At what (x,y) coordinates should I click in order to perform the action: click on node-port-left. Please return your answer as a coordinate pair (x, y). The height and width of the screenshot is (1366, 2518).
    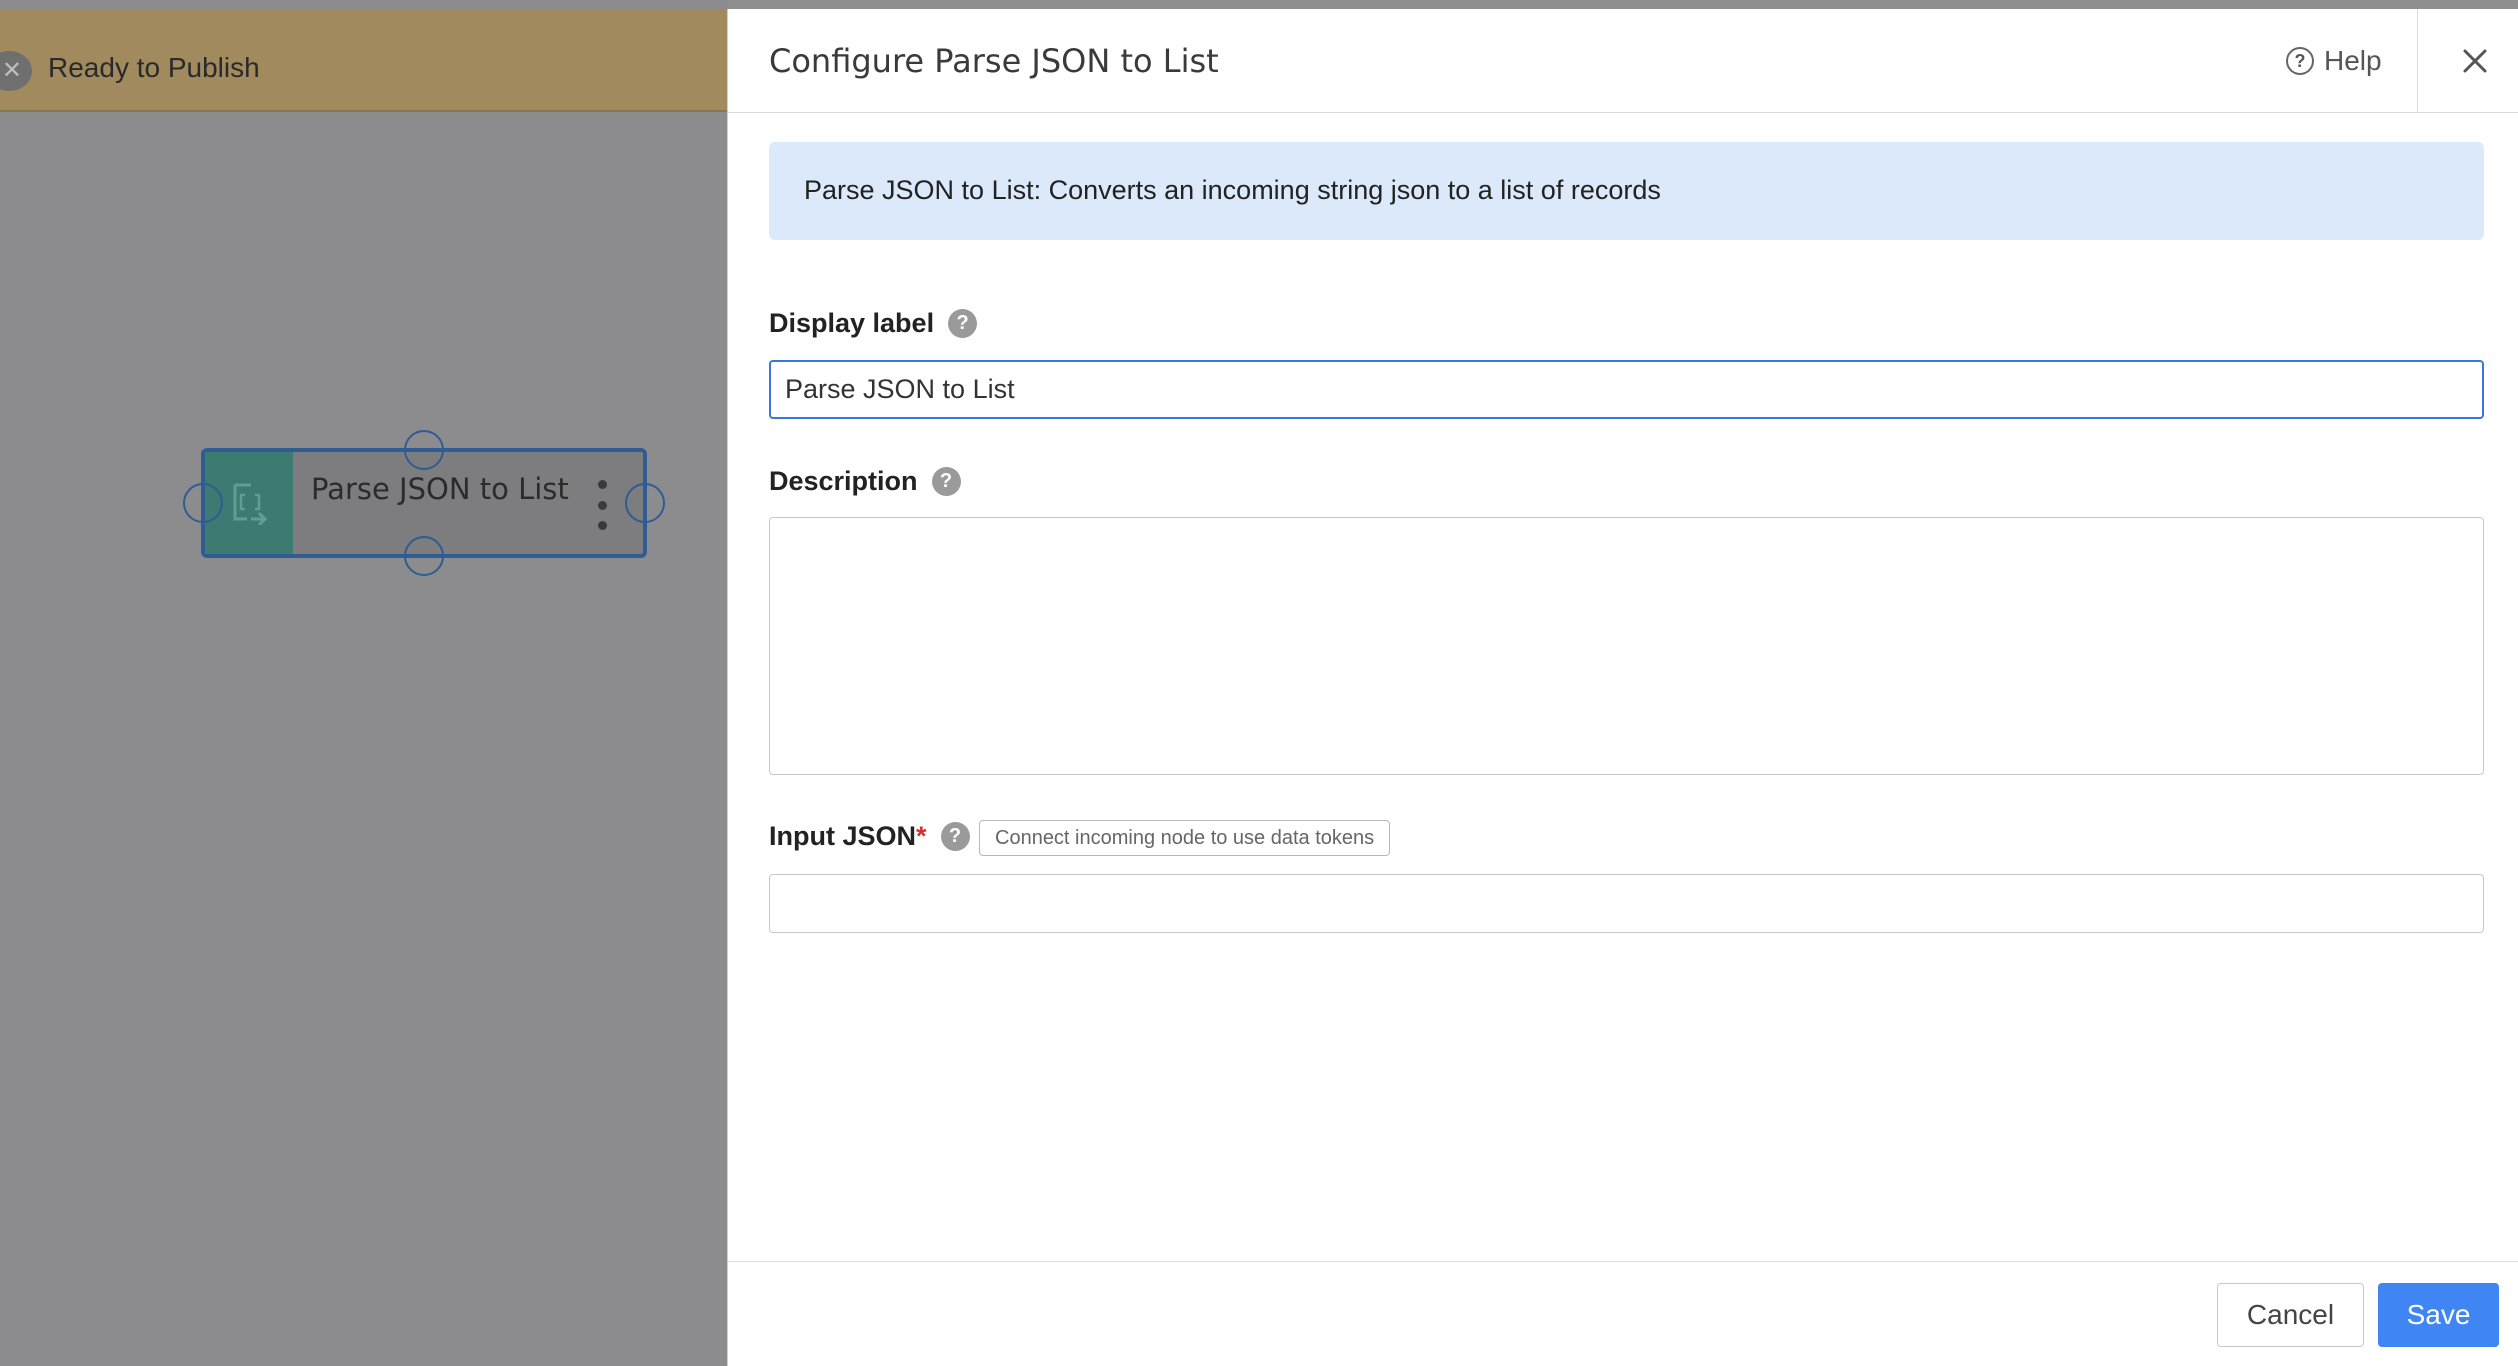
    Looking at the image, I should click on (203, 503).